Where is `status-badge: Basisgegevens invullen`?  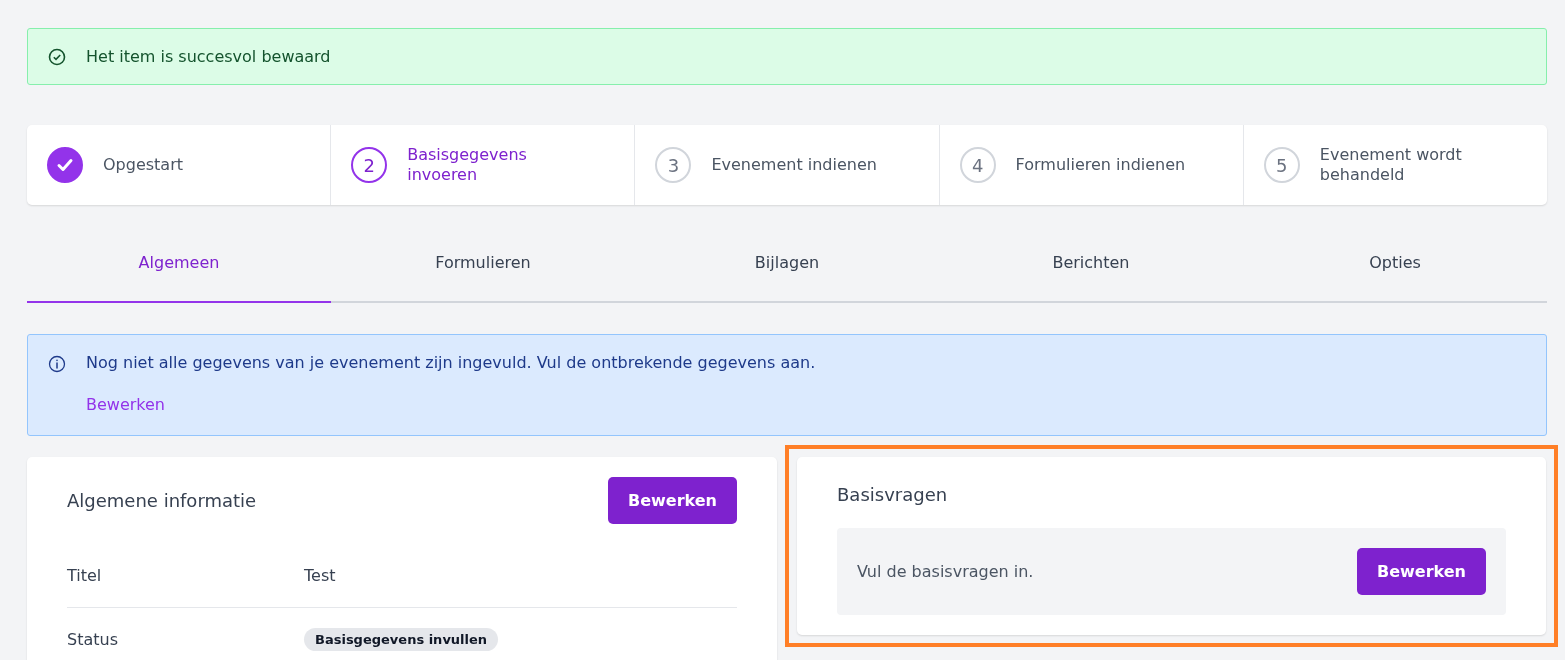 status-badge: Basisgegevens invullen is located at coordinates (401, 639).